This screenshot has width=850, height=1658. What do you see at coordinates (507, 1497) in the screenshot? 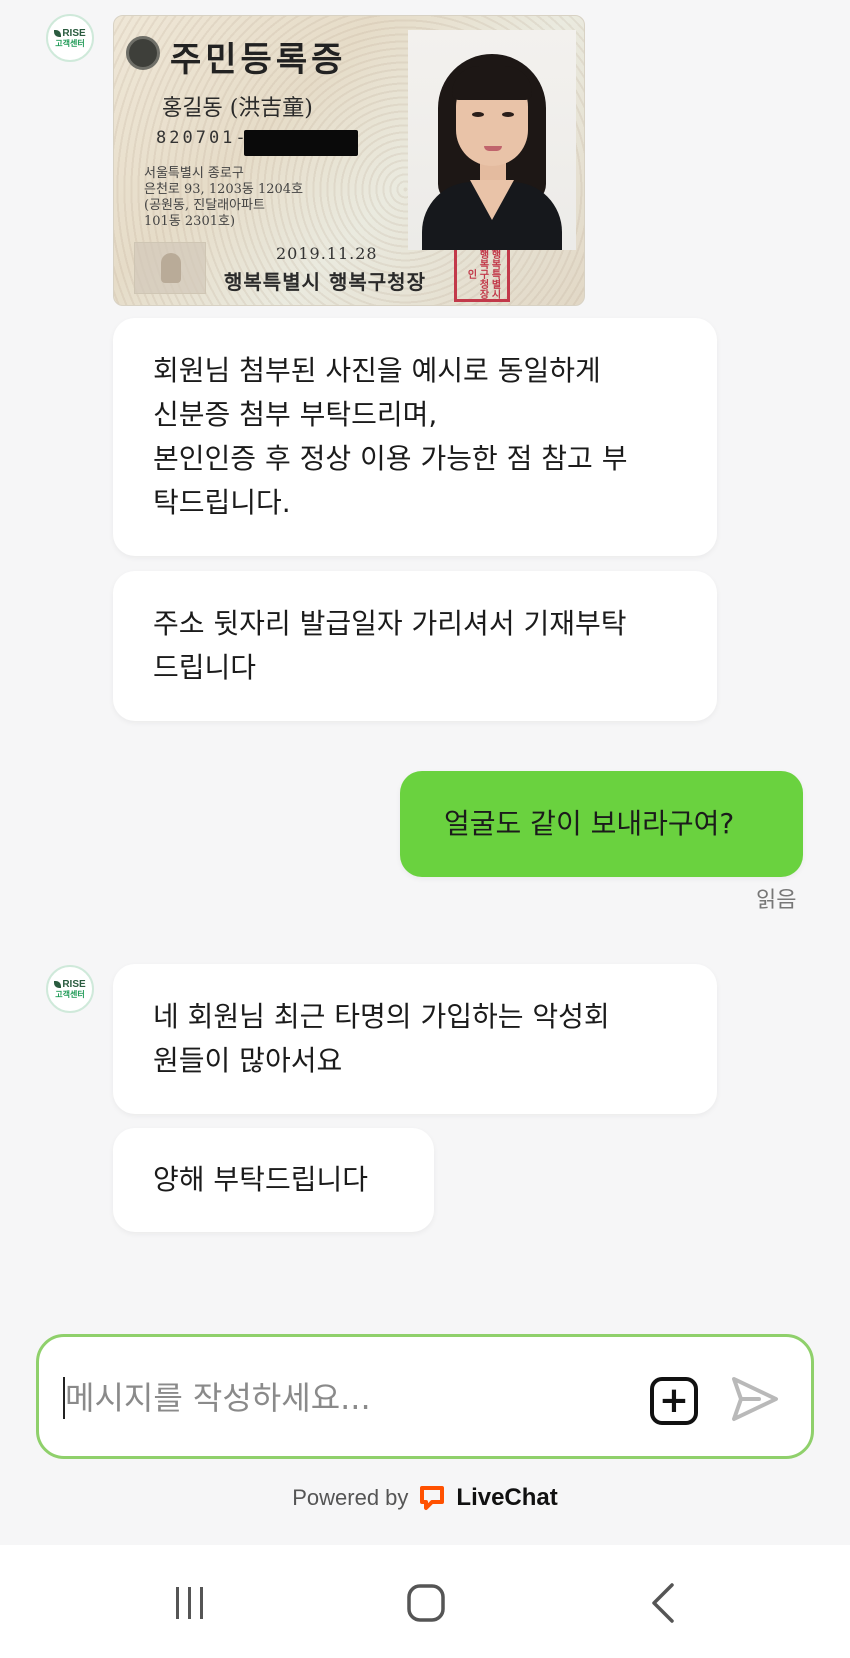
I see `livechat-brand: LiveChat` at bounding box center [507, 1497].